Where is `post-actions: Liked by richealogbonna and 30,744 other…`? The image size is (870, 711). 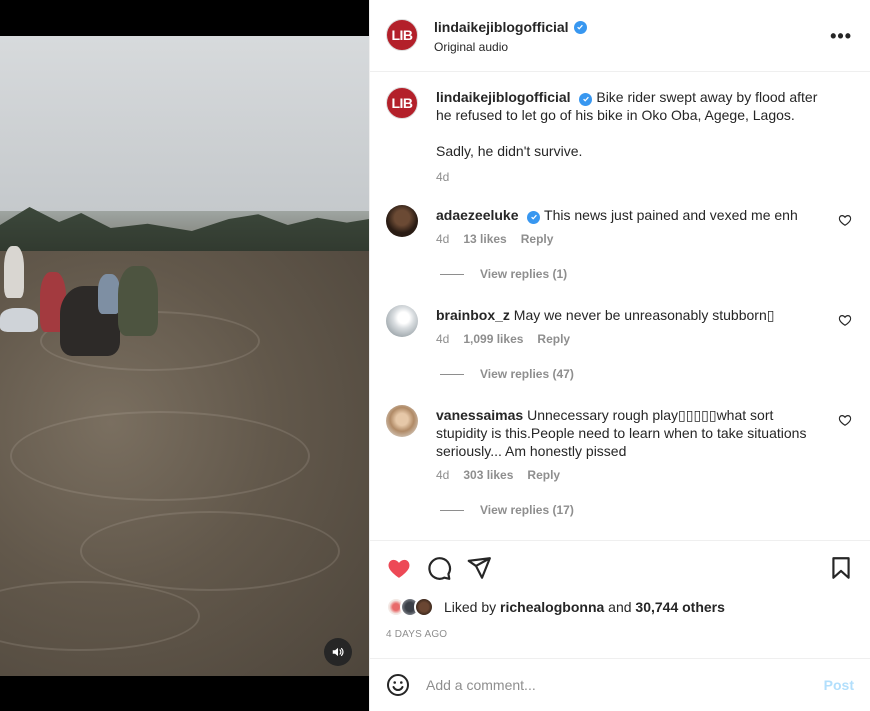 post-actions: Liked by richealogbonna and 30,744 other… is located at coordinates (620, 599).